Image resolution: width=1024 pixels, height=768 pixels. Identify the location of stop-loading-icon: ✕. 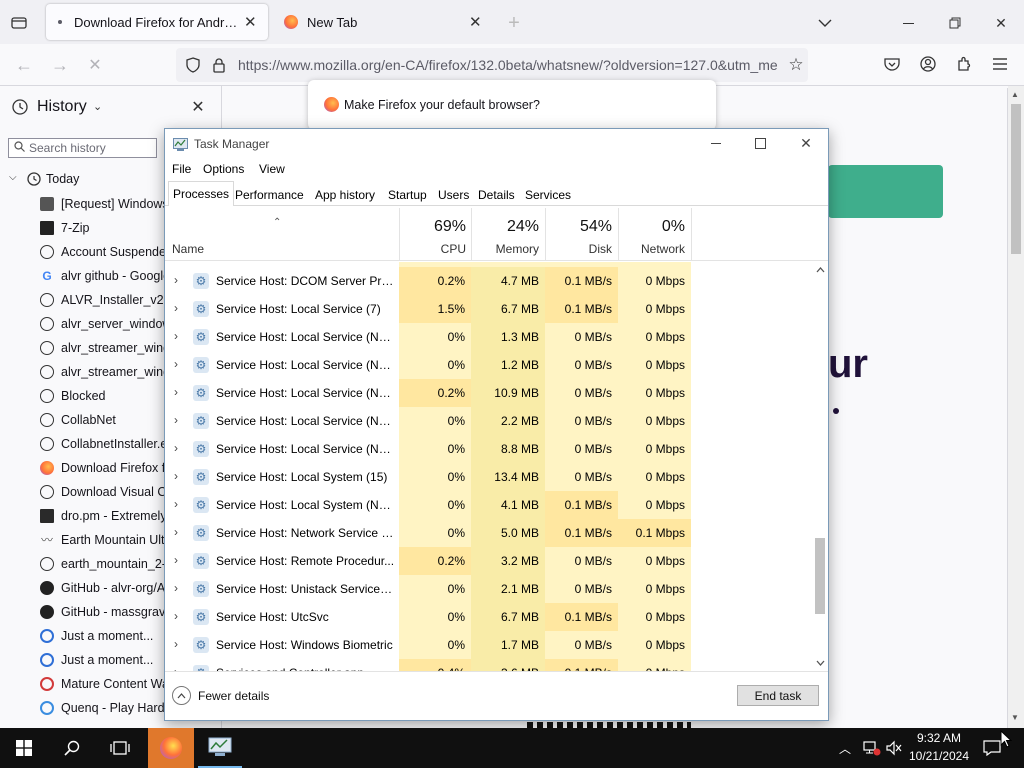
(95, 65).